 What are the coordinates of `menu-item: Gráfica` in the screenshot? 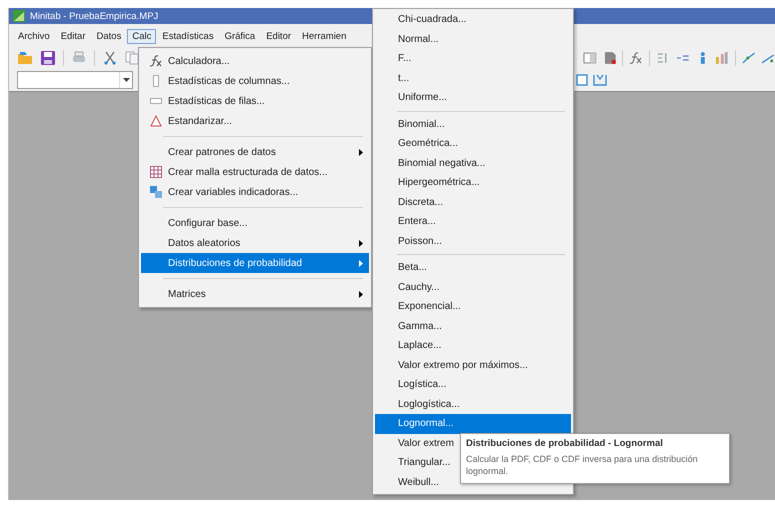 It's located at (240, 36).